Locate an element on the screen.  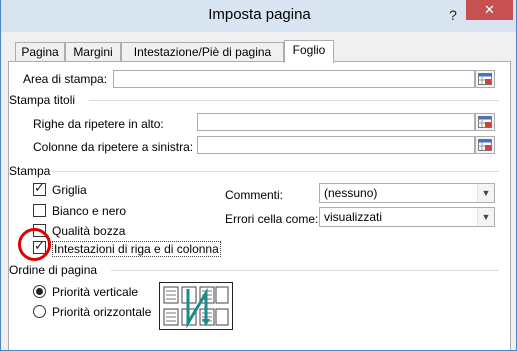
gridlines-checkbox: ✓ is located at coordinates (39, 188).